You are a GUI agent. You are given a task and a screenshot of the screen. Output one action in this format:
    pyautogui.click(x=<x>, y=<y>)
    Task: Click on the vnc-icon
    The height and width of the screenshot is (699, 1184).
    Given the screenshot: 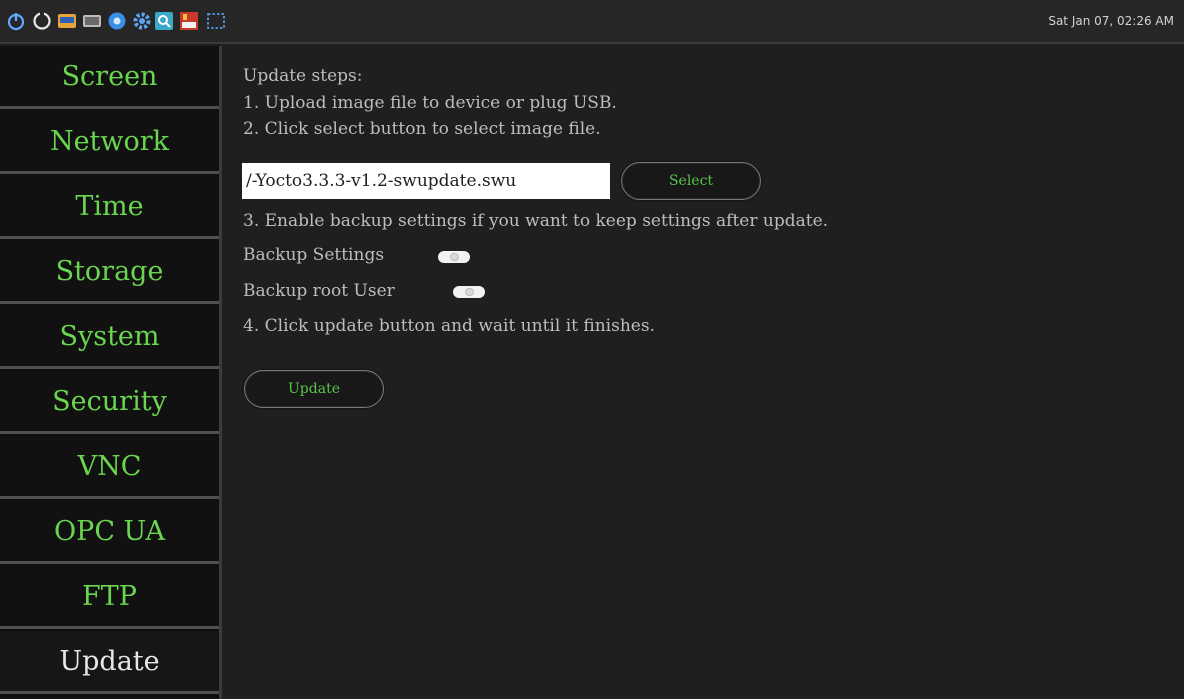 What is the action you would take?
    pyautogui.click(x=189, y=21)
    